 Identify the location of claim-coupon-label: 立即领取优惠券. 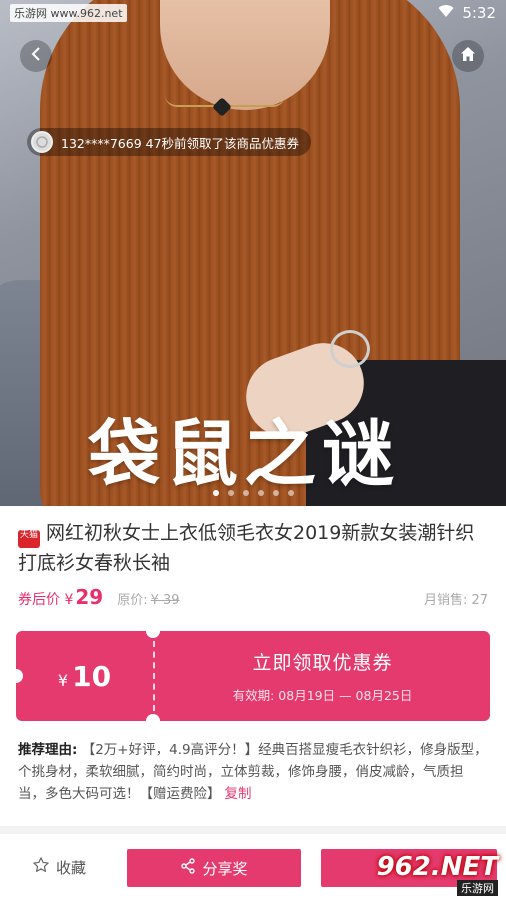
(322, 663).